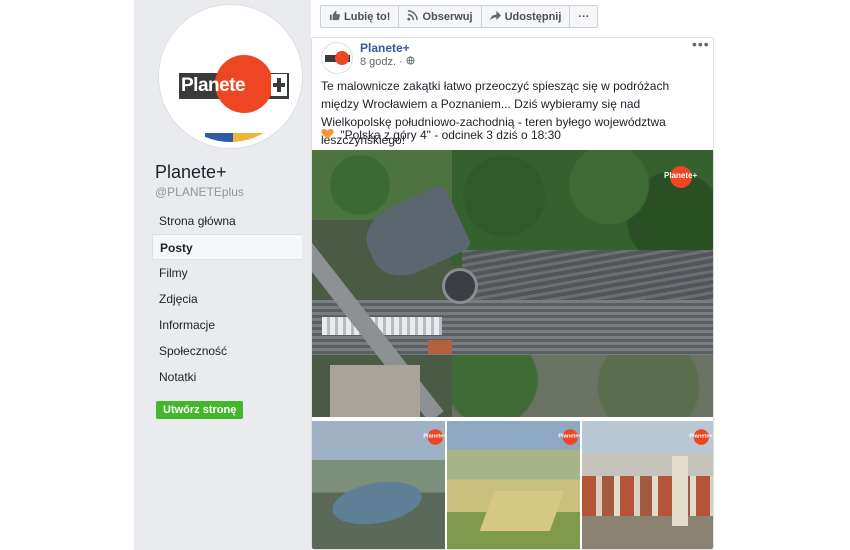 Image resolution: width=850 pixels, height=550 pixels. I want to click on page-action-bar: Lubię to! Obserwuj Udostępnij ···, so click(459, 16).